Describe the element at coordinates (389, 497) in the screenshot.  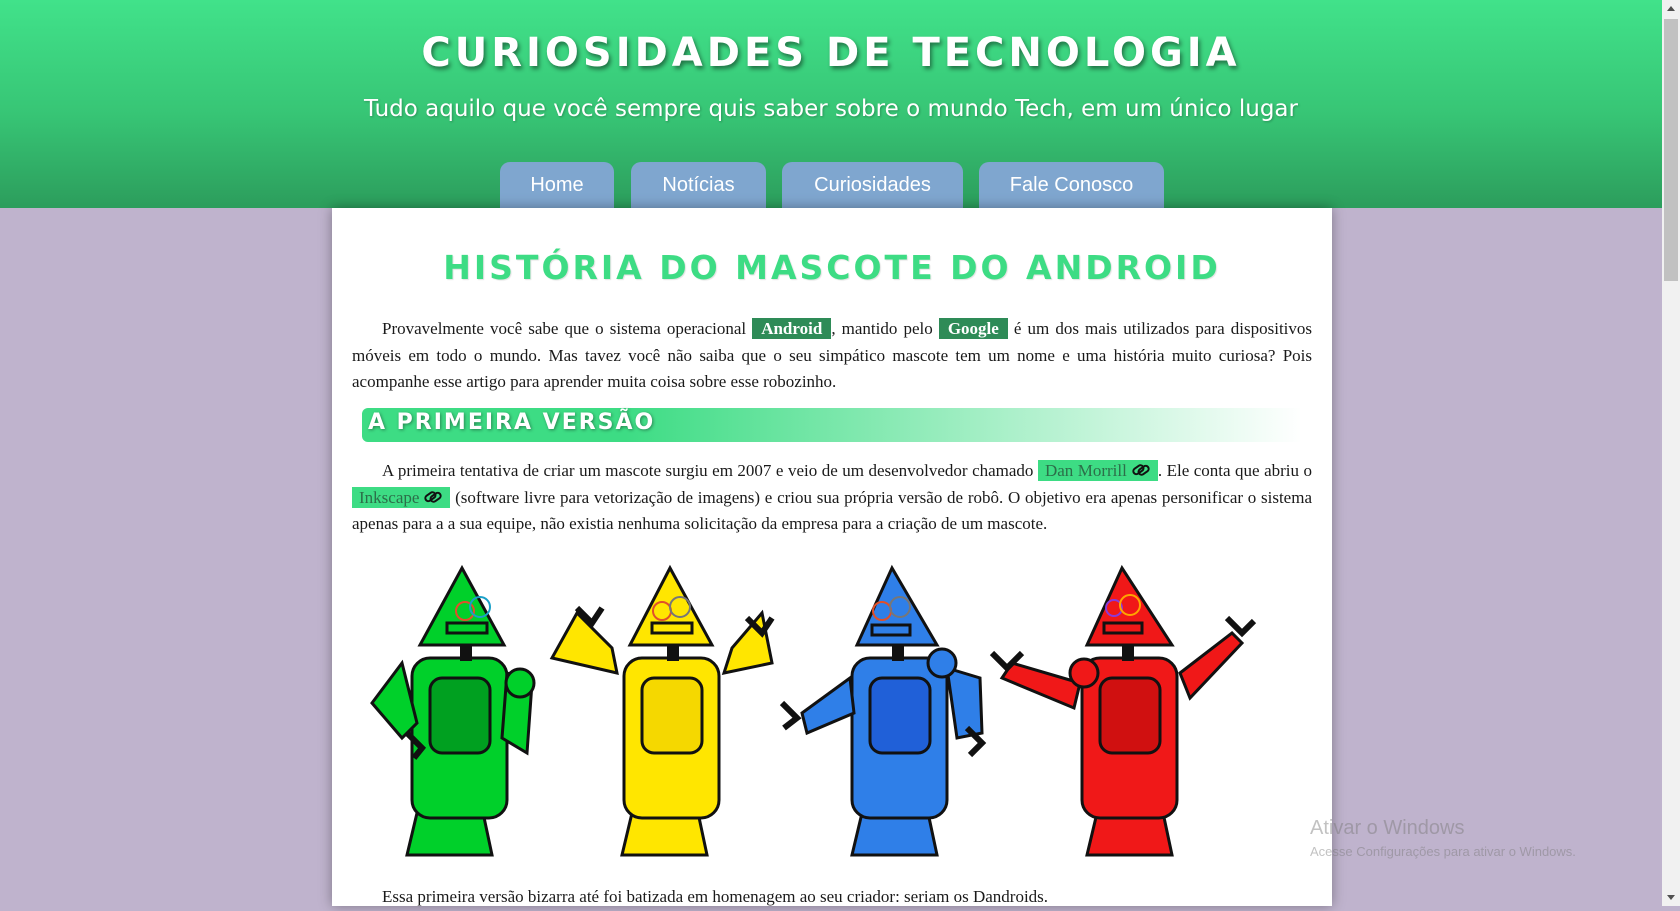
I see `inkscape-link-text: Inkscape` at that location.